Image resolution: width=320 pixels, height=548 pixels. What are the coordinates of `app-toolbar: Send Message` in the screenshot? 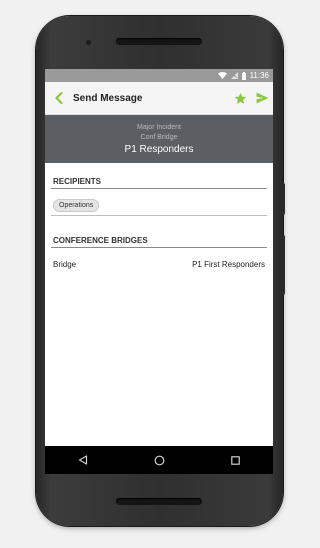 It's located at (159, 98).